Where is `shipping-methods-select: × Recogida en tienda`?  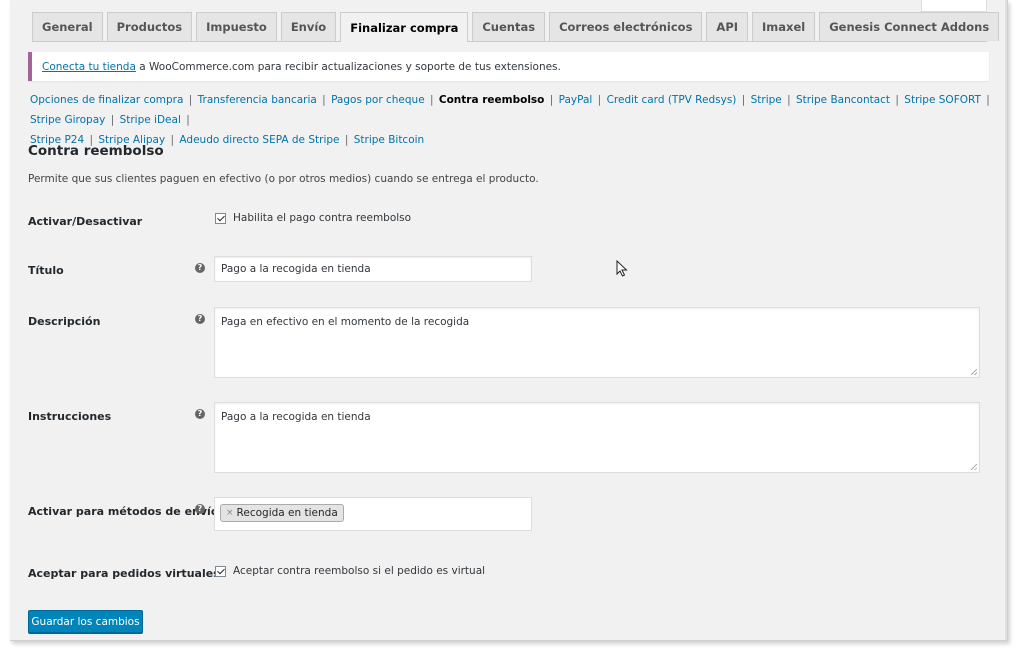
shipping-methods-select: × Recogida en tienda is located at coordinates (373, 514).